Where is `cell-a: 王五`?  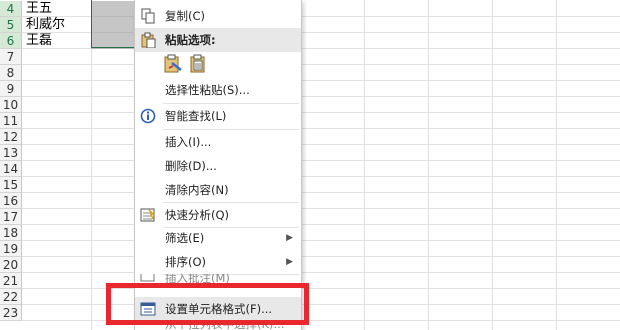 cell-a: 王五 is located at coordinates (39, 9).